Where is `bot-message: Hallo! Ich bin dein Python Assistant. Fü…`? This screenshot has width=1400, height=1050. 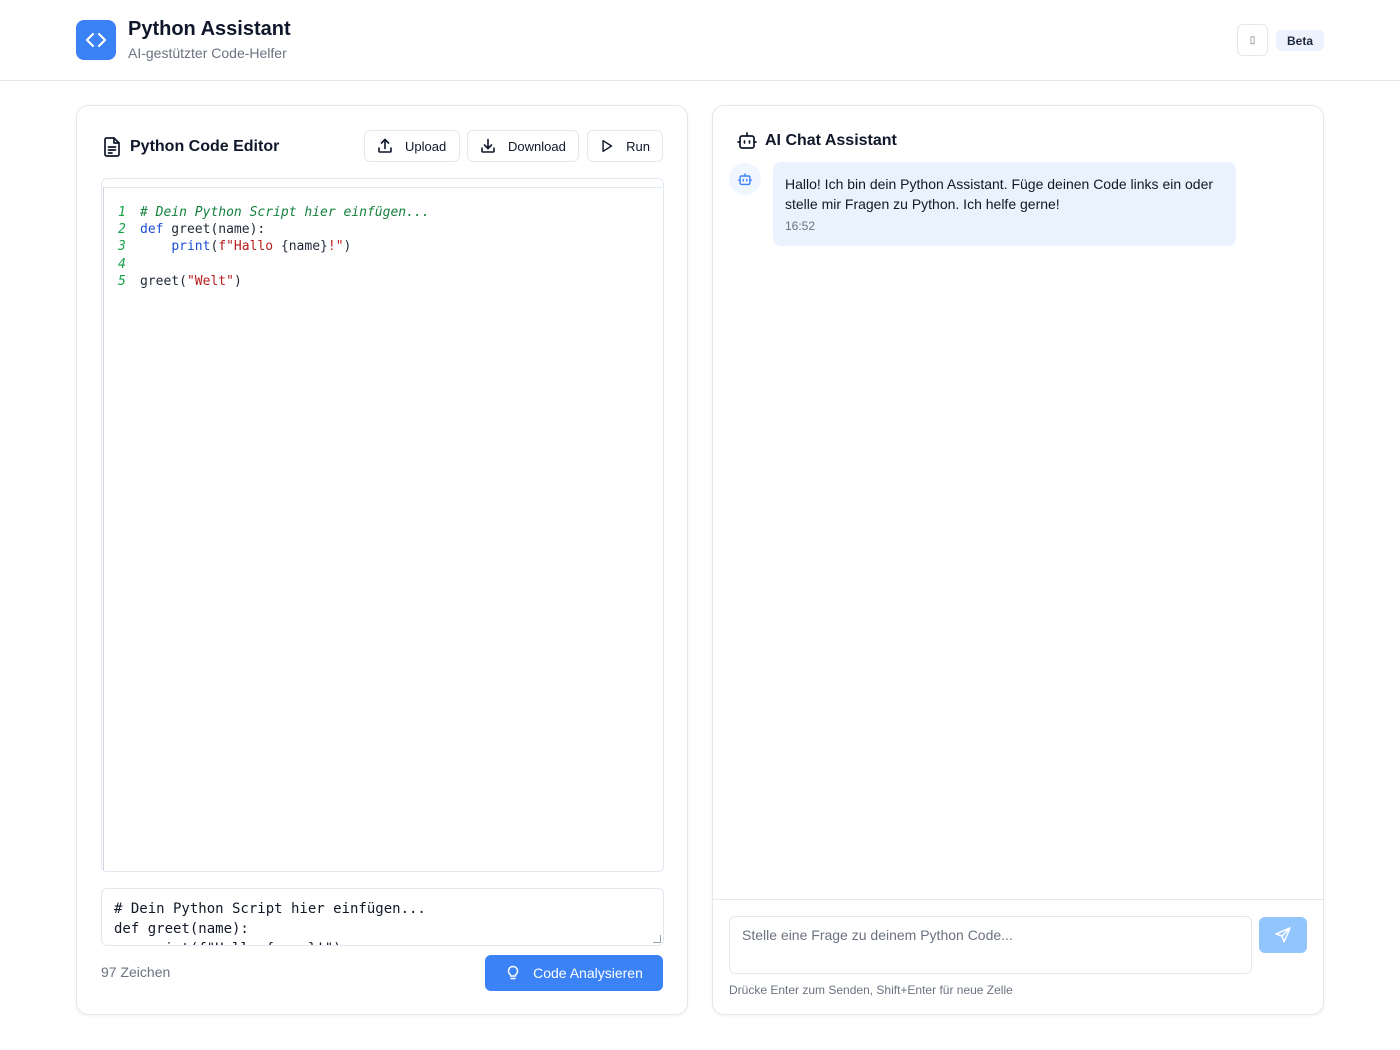 bot-message: Hallo! Ich bin dein Python Assistant. Fü… is located at coordinates (1004, 204).